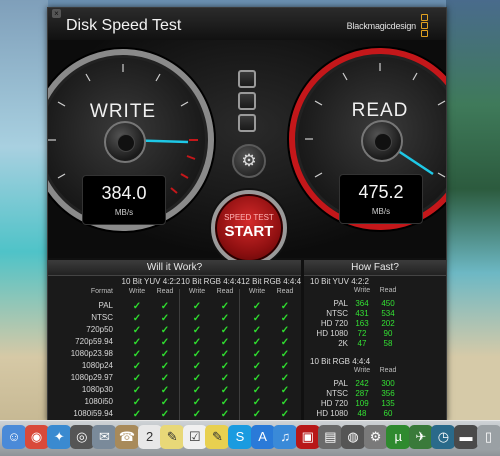 This screenshot has height=456, width=500. What do you see at coordinates (217, 437) in the screenshot?
I see `stickies-icon: ✎` at bounding box center [217, 437].